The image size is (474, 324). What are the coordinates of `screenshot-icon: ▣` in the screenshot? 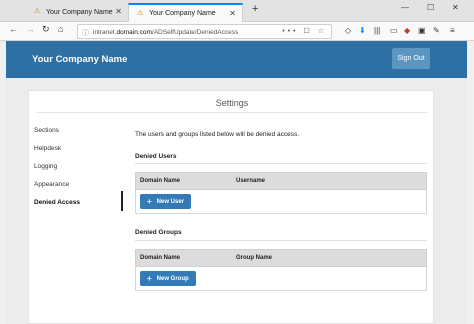 It's located at (422, 30).